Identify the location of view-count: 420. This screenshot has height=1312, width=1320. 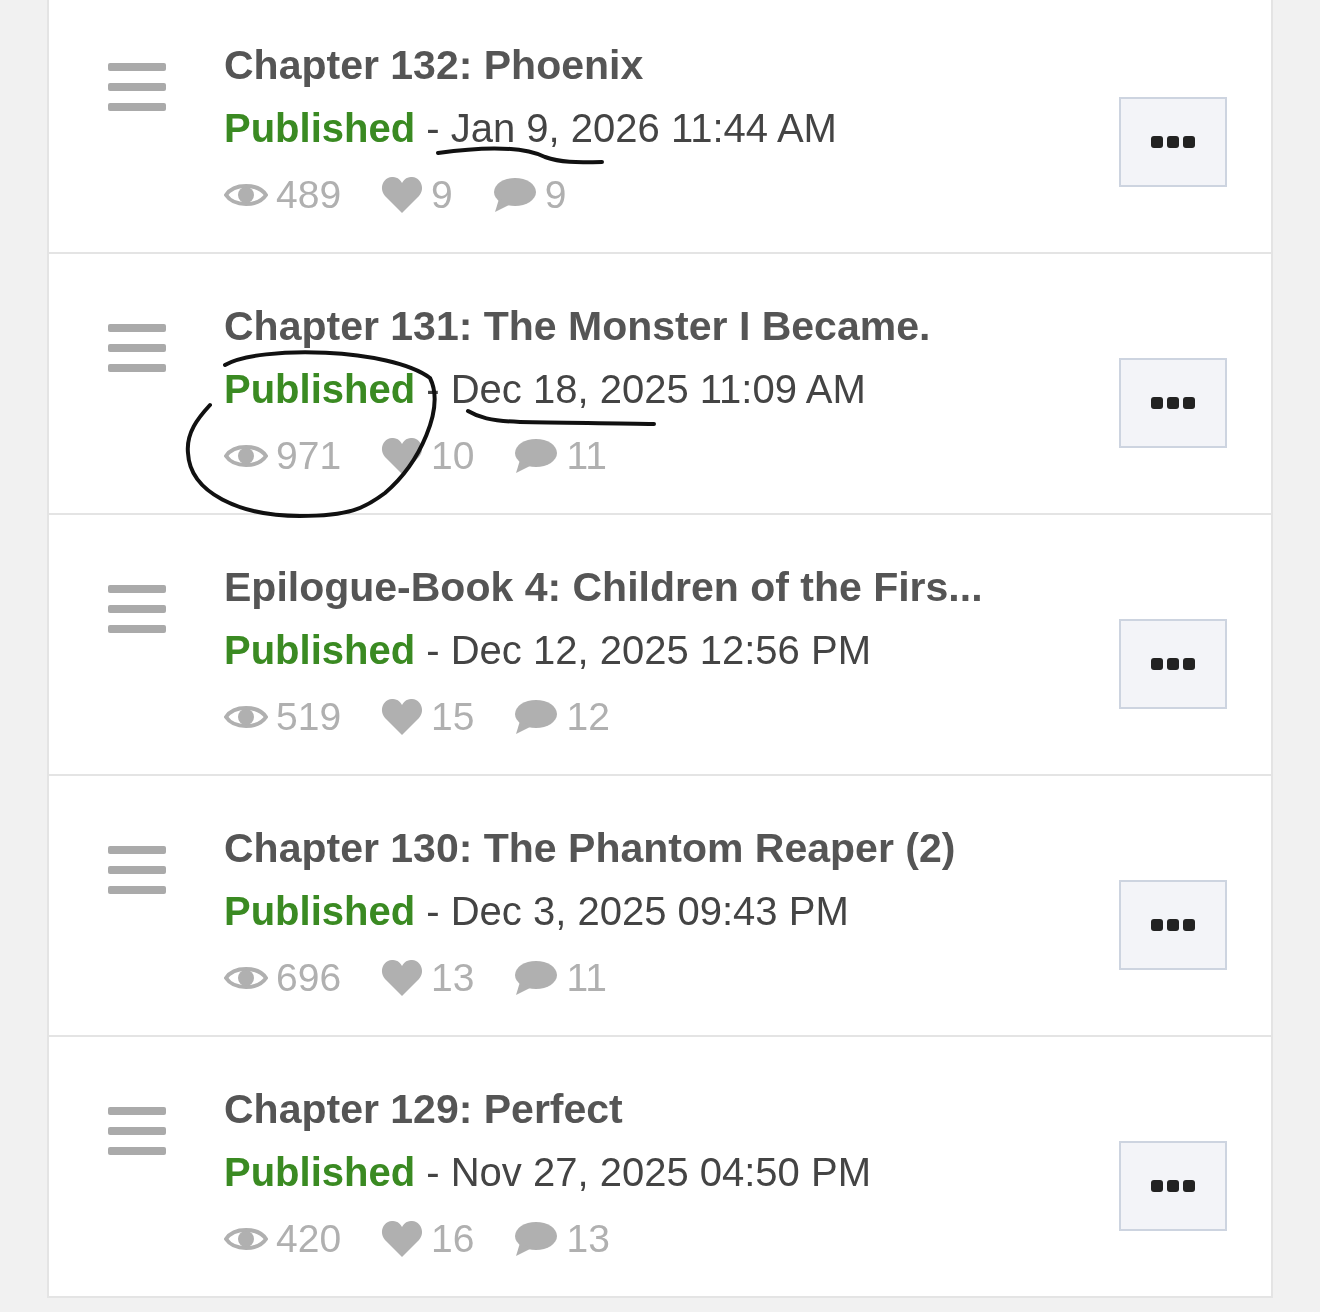
(309, 1239).